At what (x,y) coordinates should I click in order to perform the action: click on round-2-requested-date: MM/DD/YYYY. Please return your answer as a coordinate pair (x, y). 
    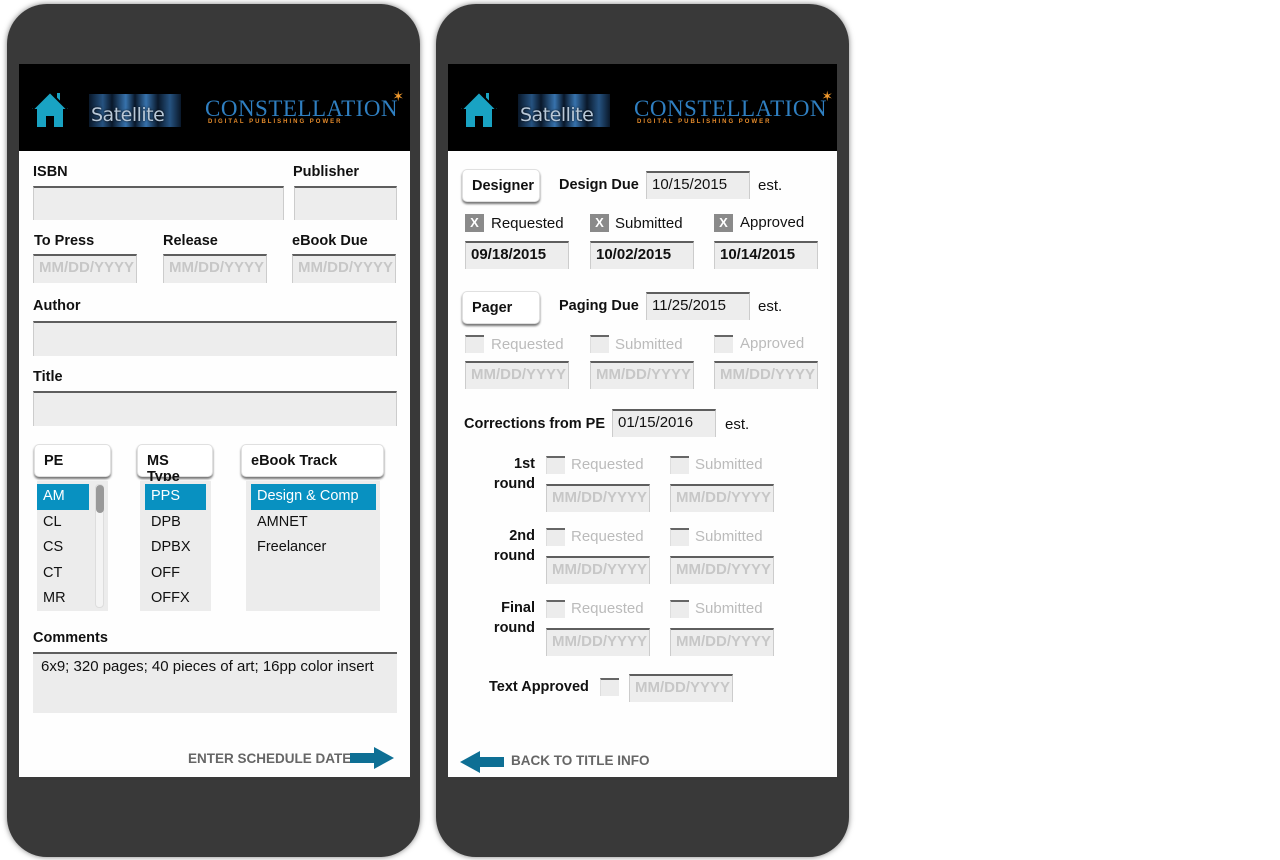
    Looking at the image, I should click on (598, 570).